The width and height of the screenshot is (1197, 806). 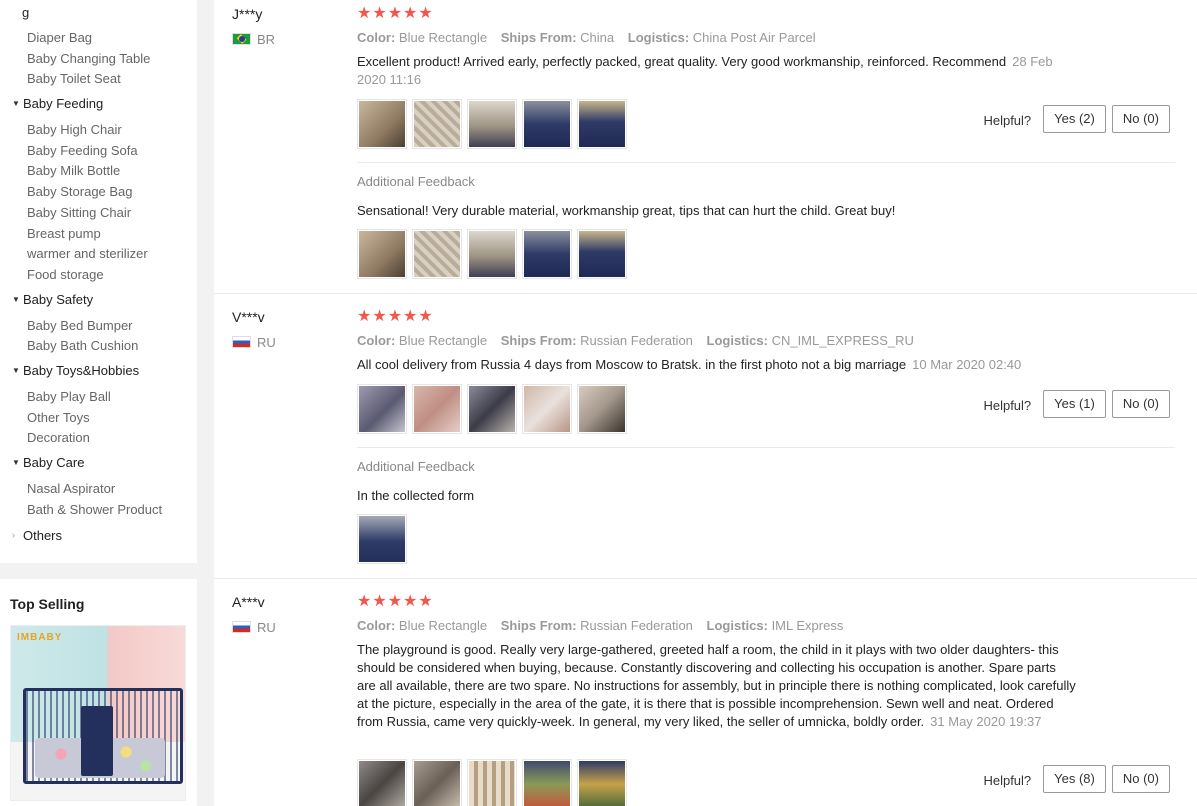 I want to click on category-heading-baby-feeding: ▼ Baby Feeding, so click(x=57, y=104).